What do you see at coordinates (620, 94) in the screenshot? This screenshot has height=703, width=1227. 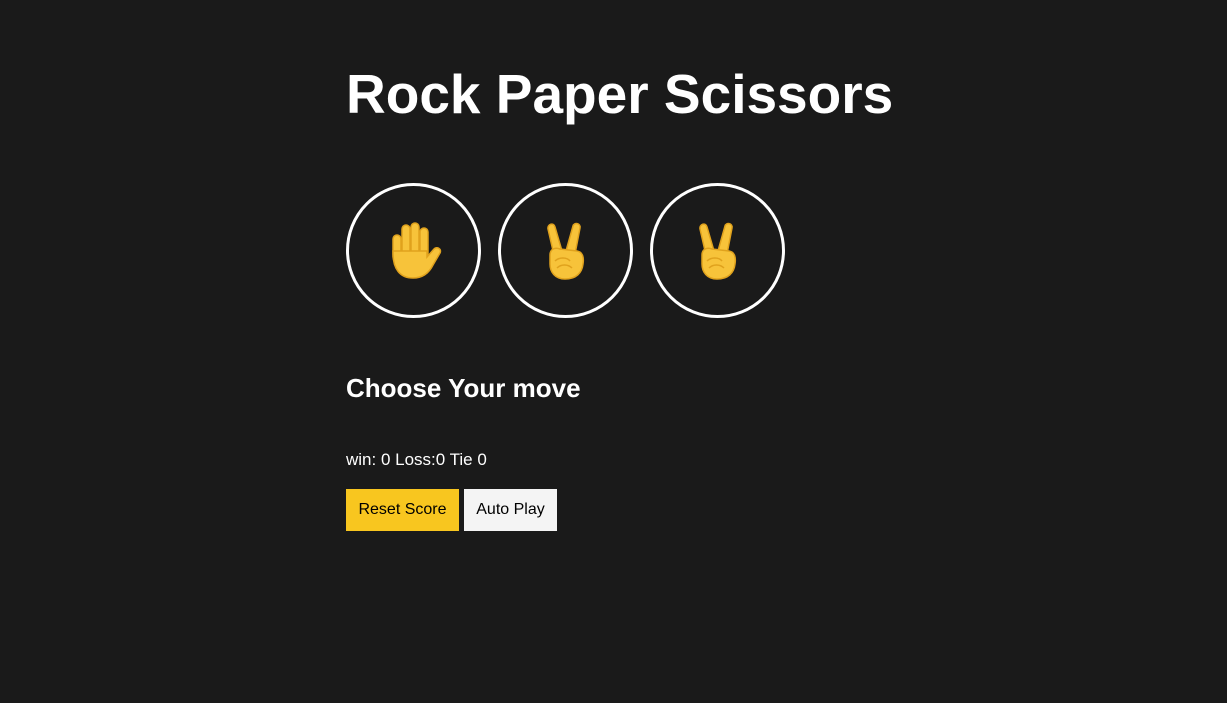 I see `page-title: Rock Paper Scissors` at bounding box center [620, 94].